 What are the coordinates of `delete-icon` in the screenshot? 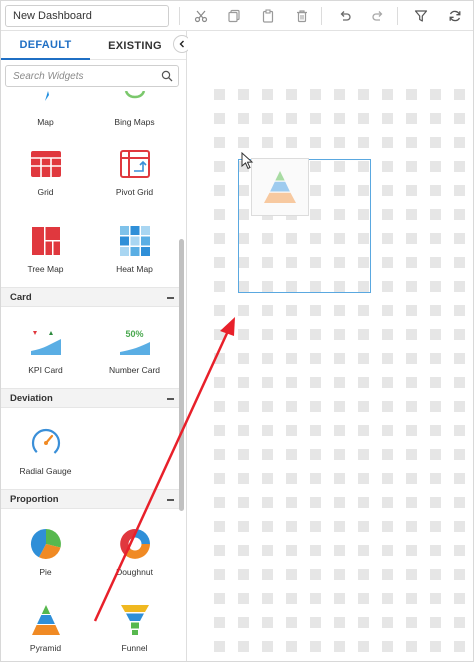 It's located at (302, 16).